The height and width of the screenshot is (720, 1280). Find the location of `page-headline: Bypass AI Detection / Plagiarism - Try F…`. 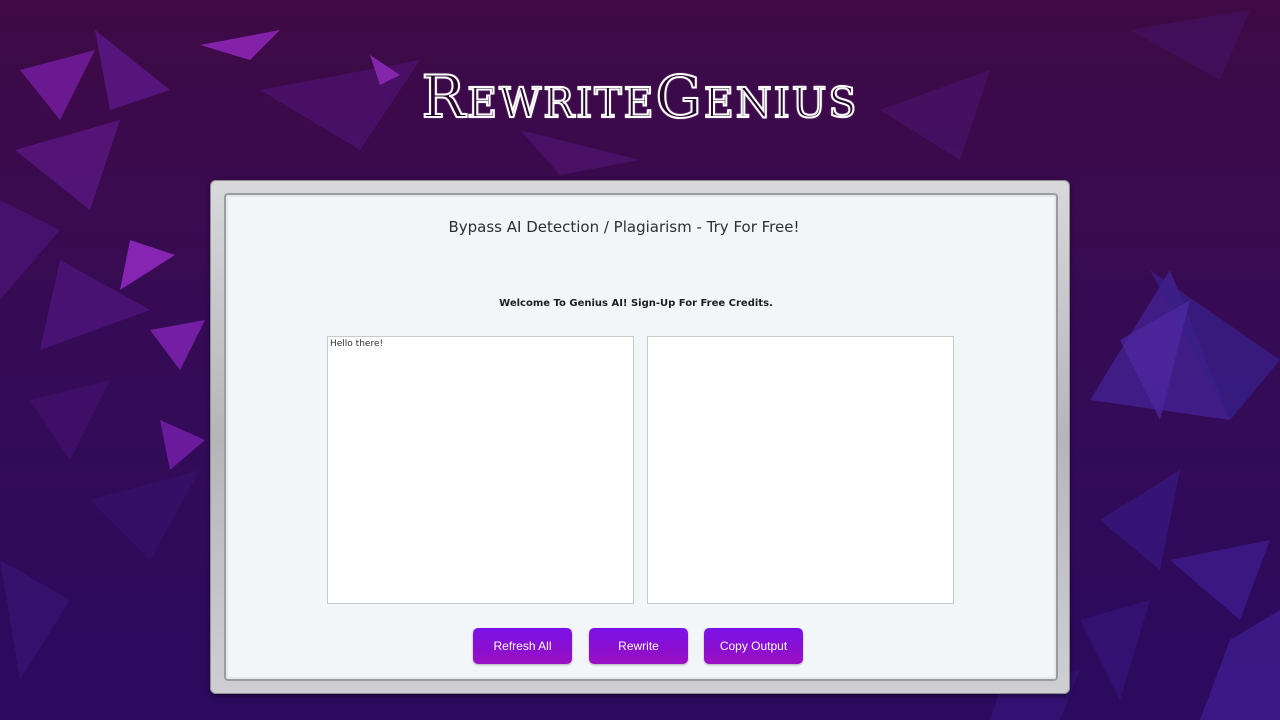

page-headline: Bypass AI Detection / Plagiarism - Try F… is located at coordinates (624, 227).